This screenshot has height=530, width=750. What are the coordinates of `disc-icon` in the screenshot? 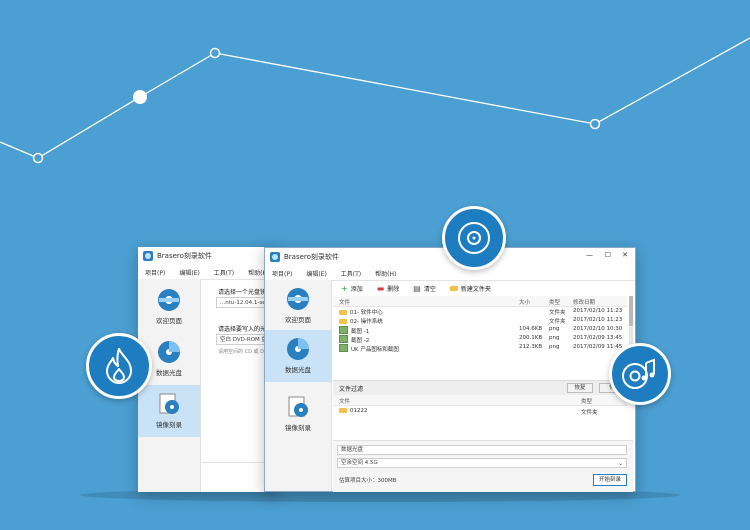 It's located at (474, 238).